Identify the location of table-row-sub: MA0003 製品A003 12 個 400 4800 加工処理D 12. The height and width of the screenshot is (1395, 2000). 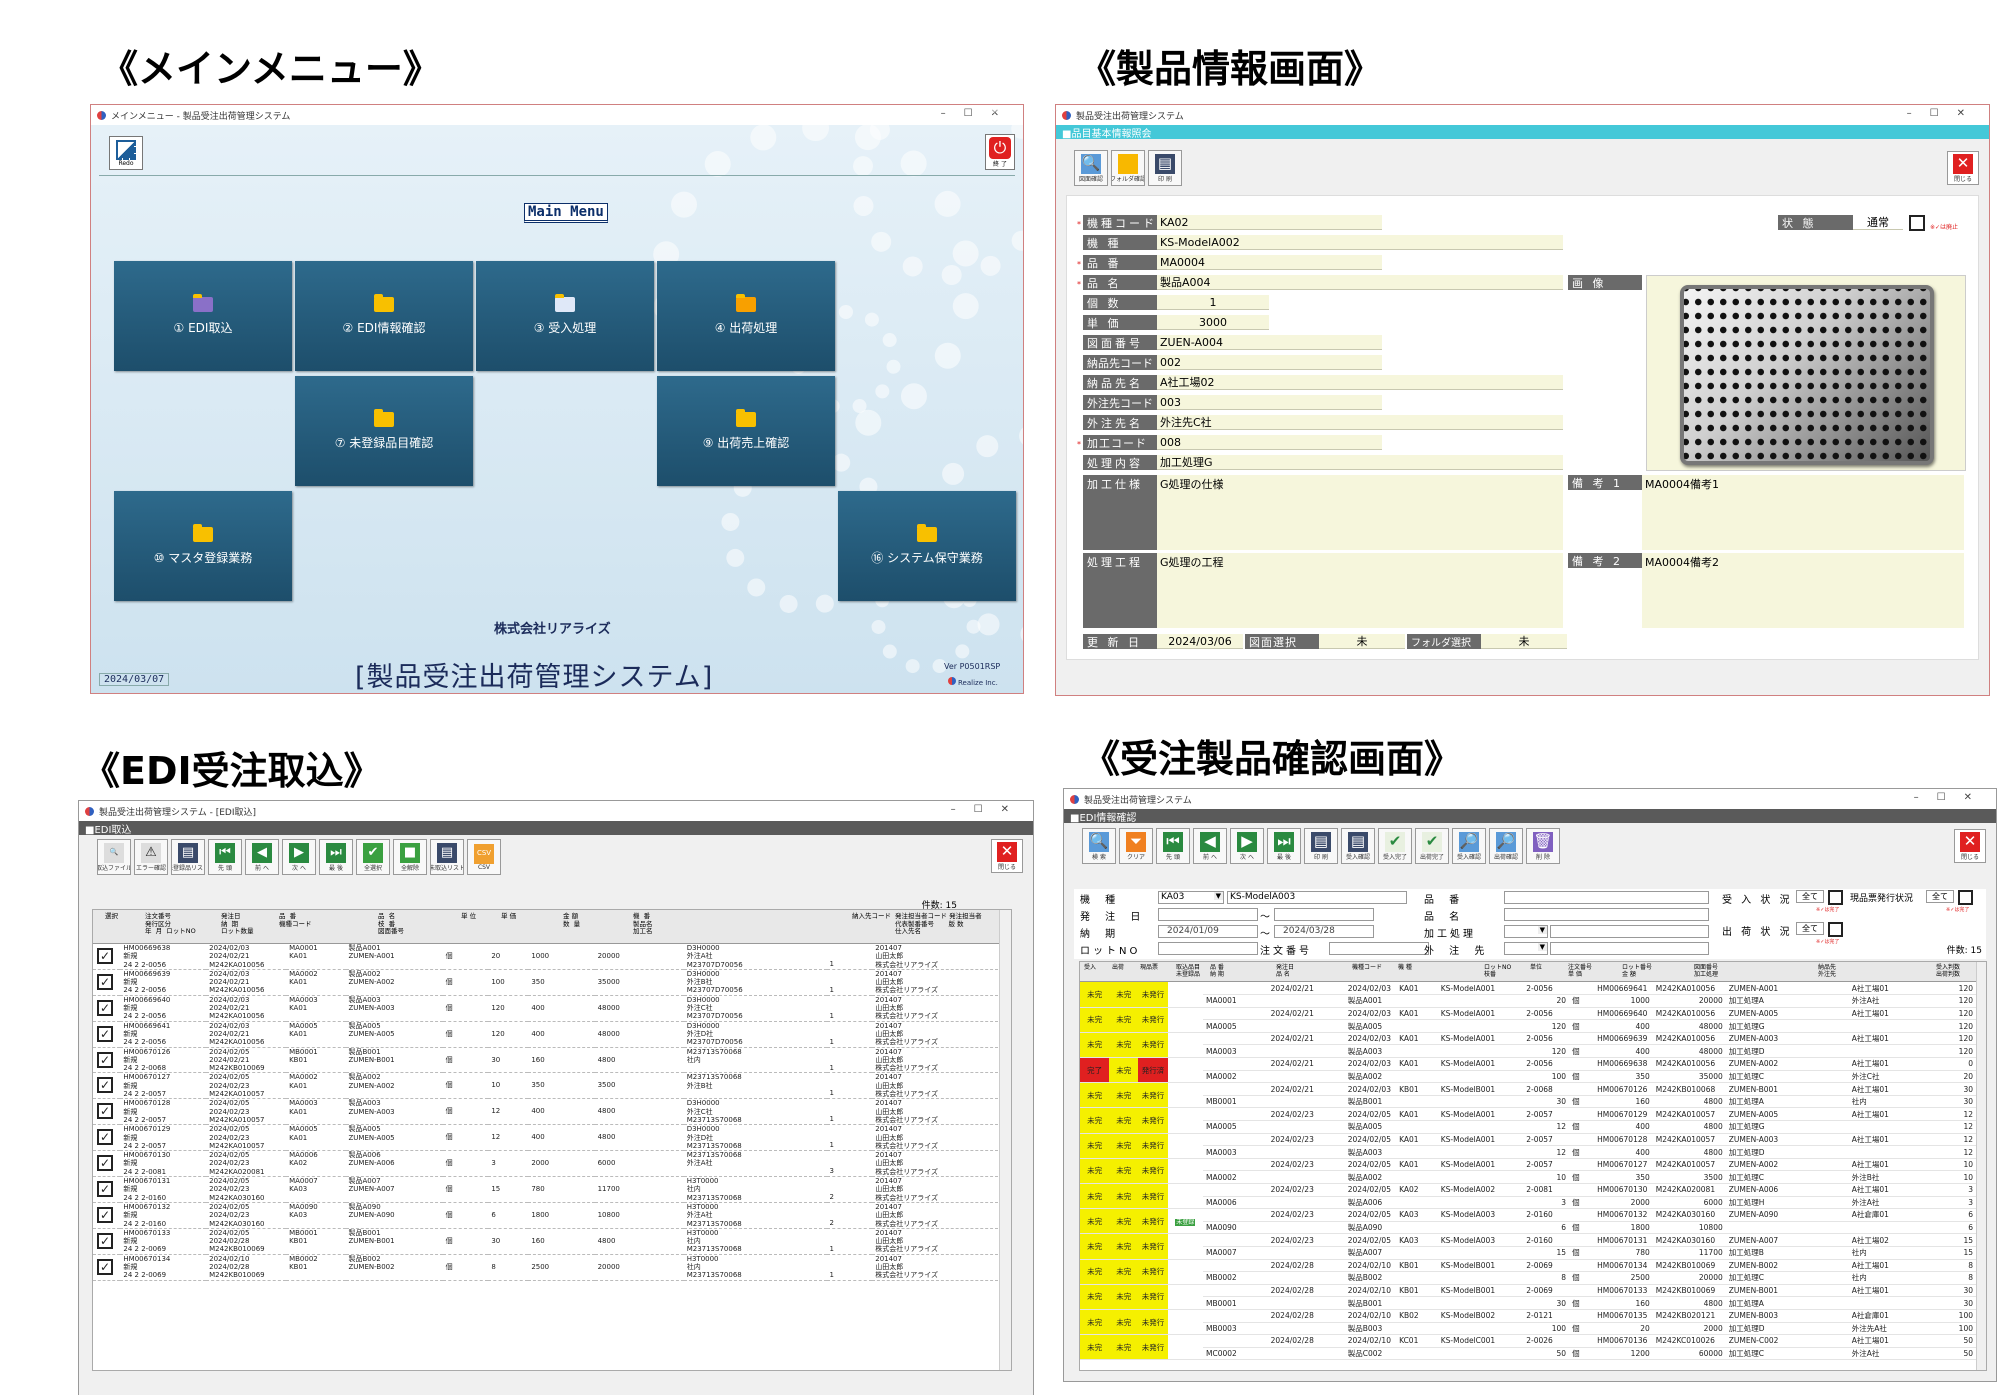
(1528, 1152).